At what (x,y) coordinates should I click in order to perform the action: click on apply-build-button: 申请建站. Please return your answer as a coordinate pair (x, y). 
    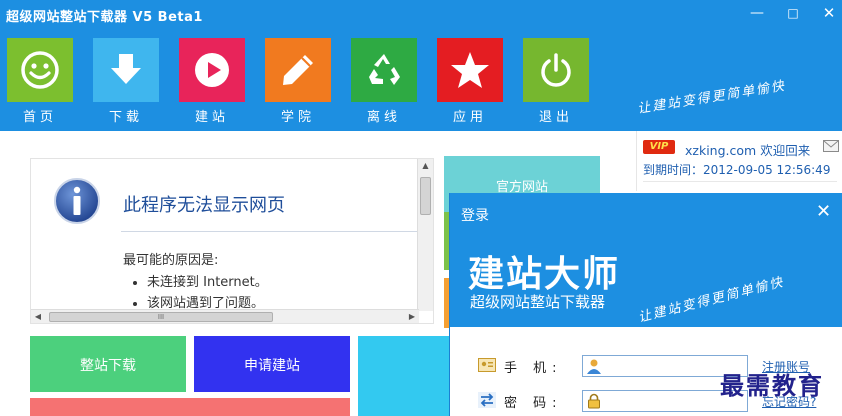
    Looking at the image, I should click on (272, 364).